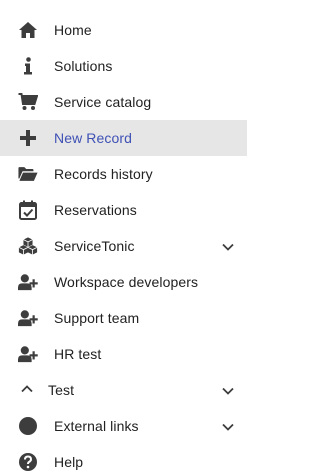 This screenshot has height=475, width=320. What do you see at coordinates (123, 459) in the screenshot?
I see `sidebar-item-help: Help` at bounding box center [123, 459].